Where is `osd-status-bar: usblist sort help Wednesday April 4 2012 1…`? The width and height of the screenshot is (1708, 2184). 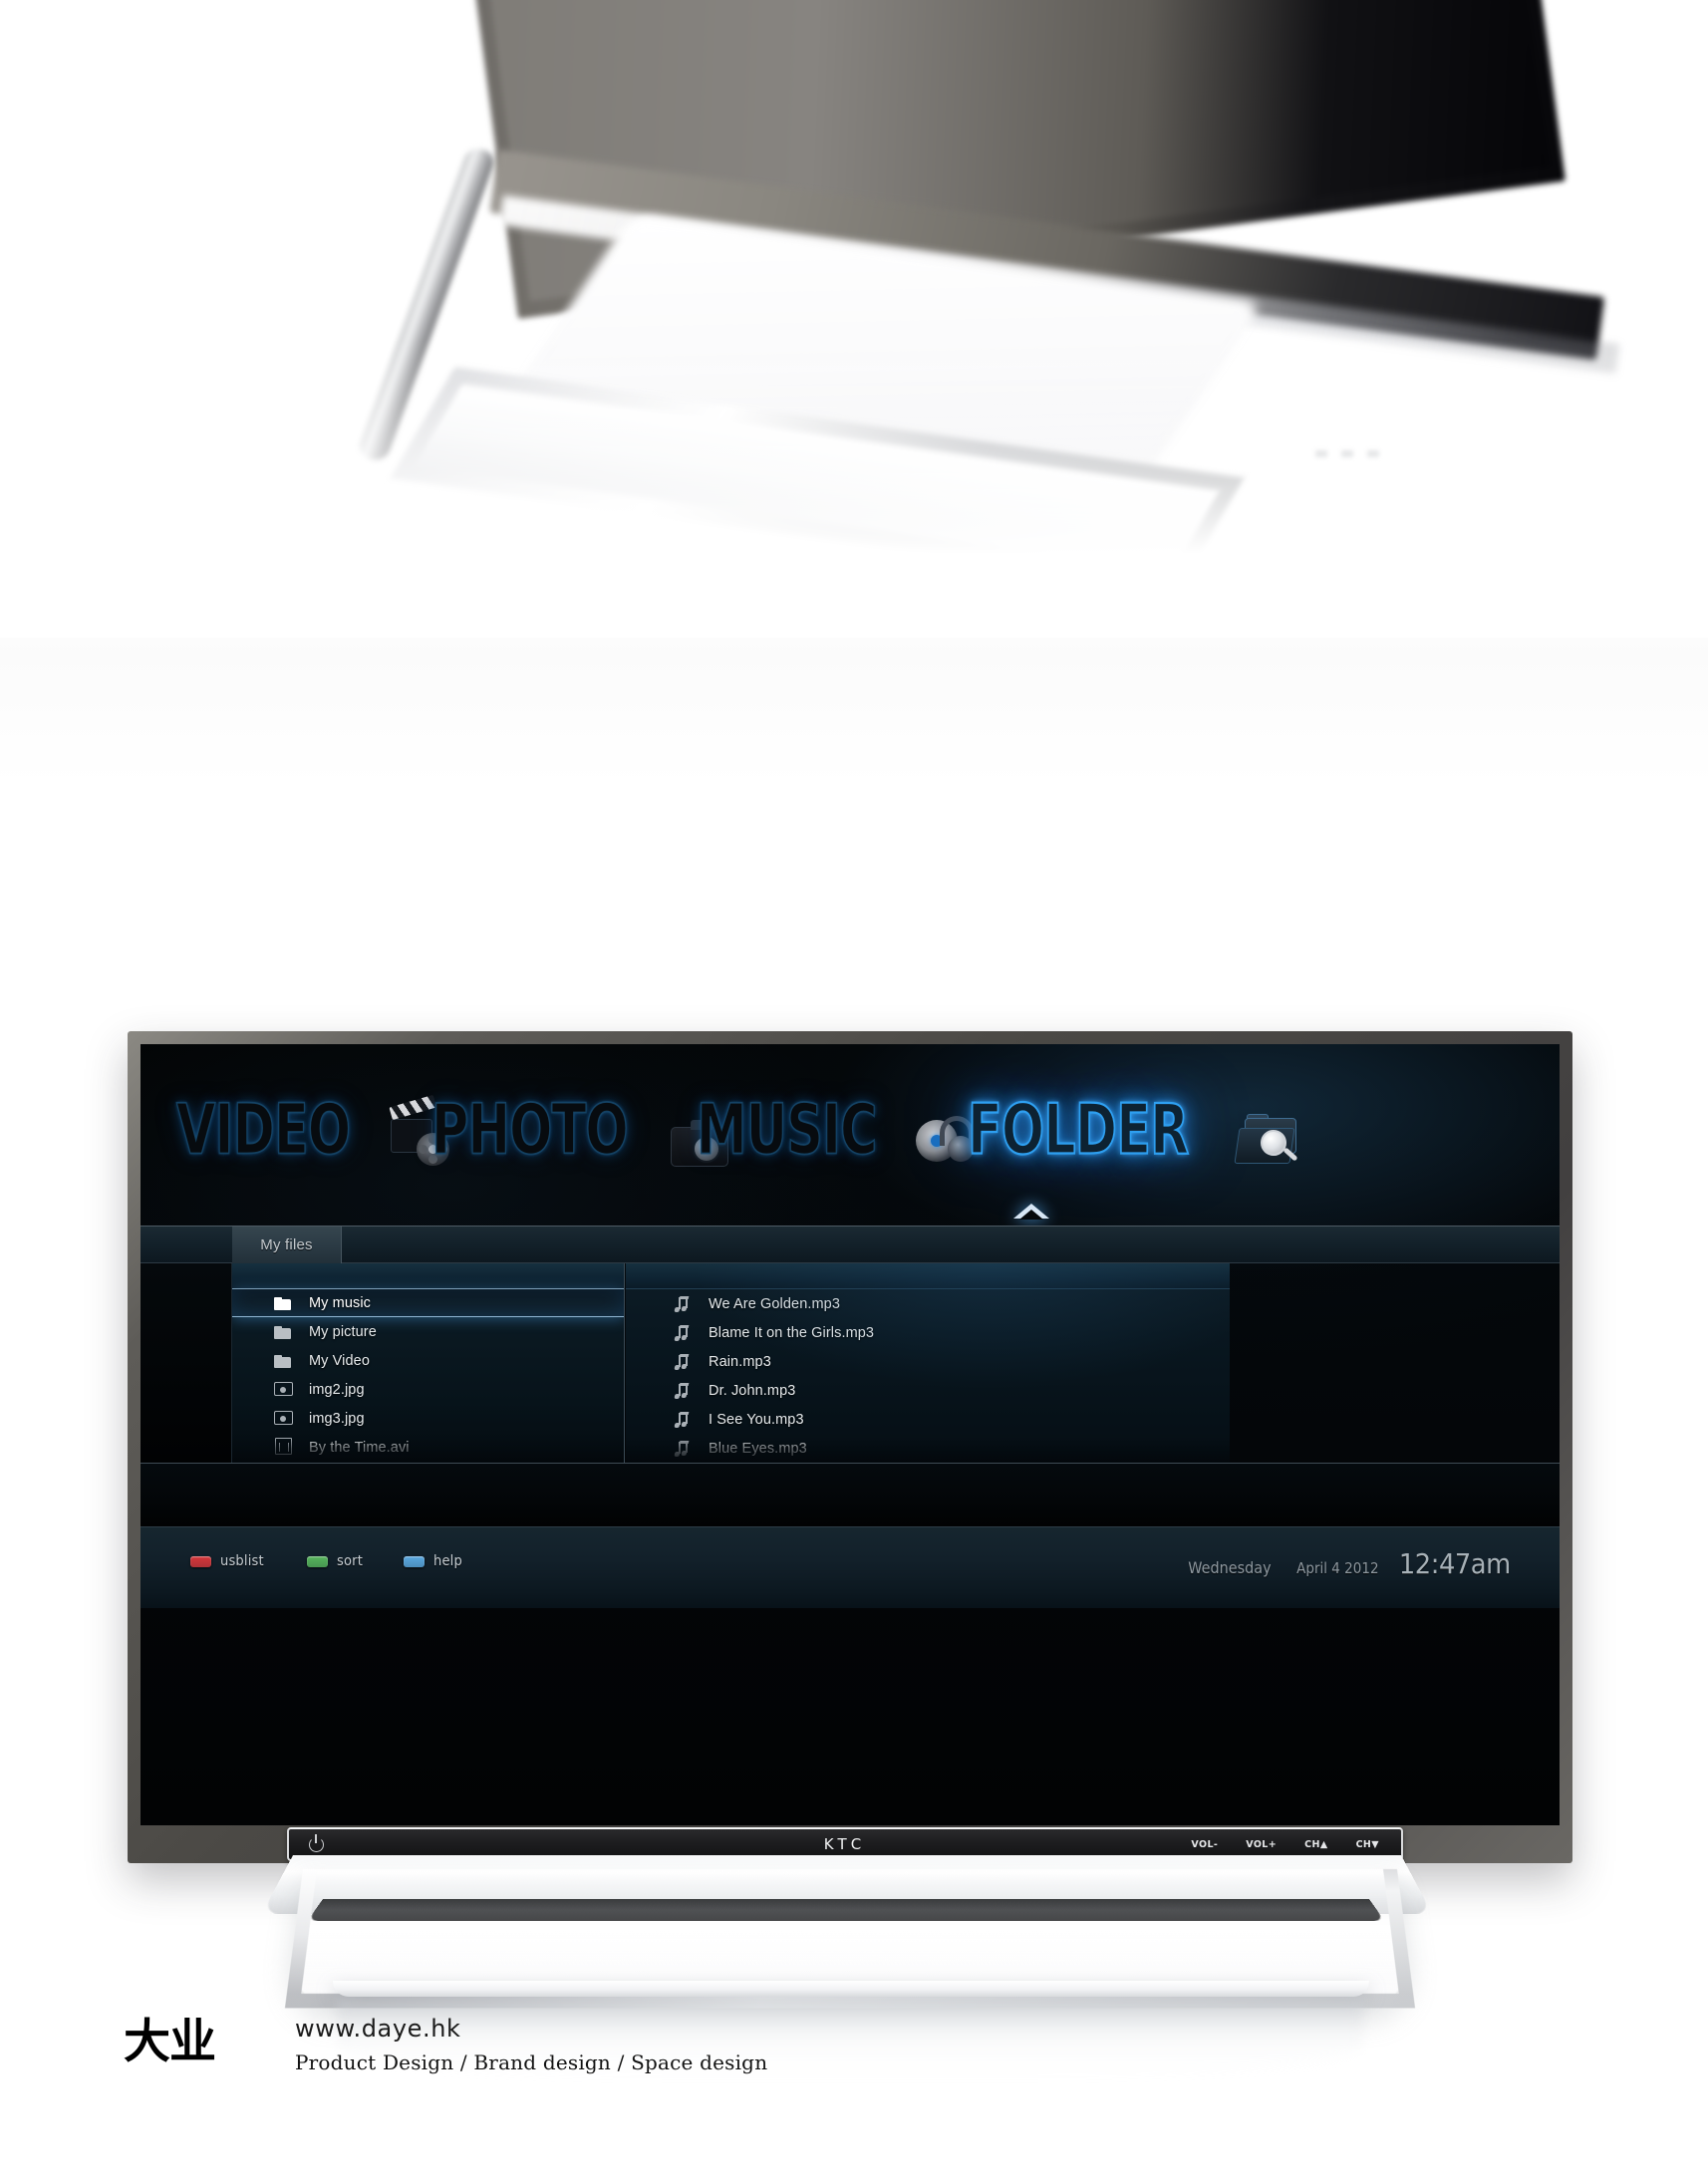
osd-status-bar: usblist sort help Wednesday April 4 2012 1… is located at coordinates (850, 1567).